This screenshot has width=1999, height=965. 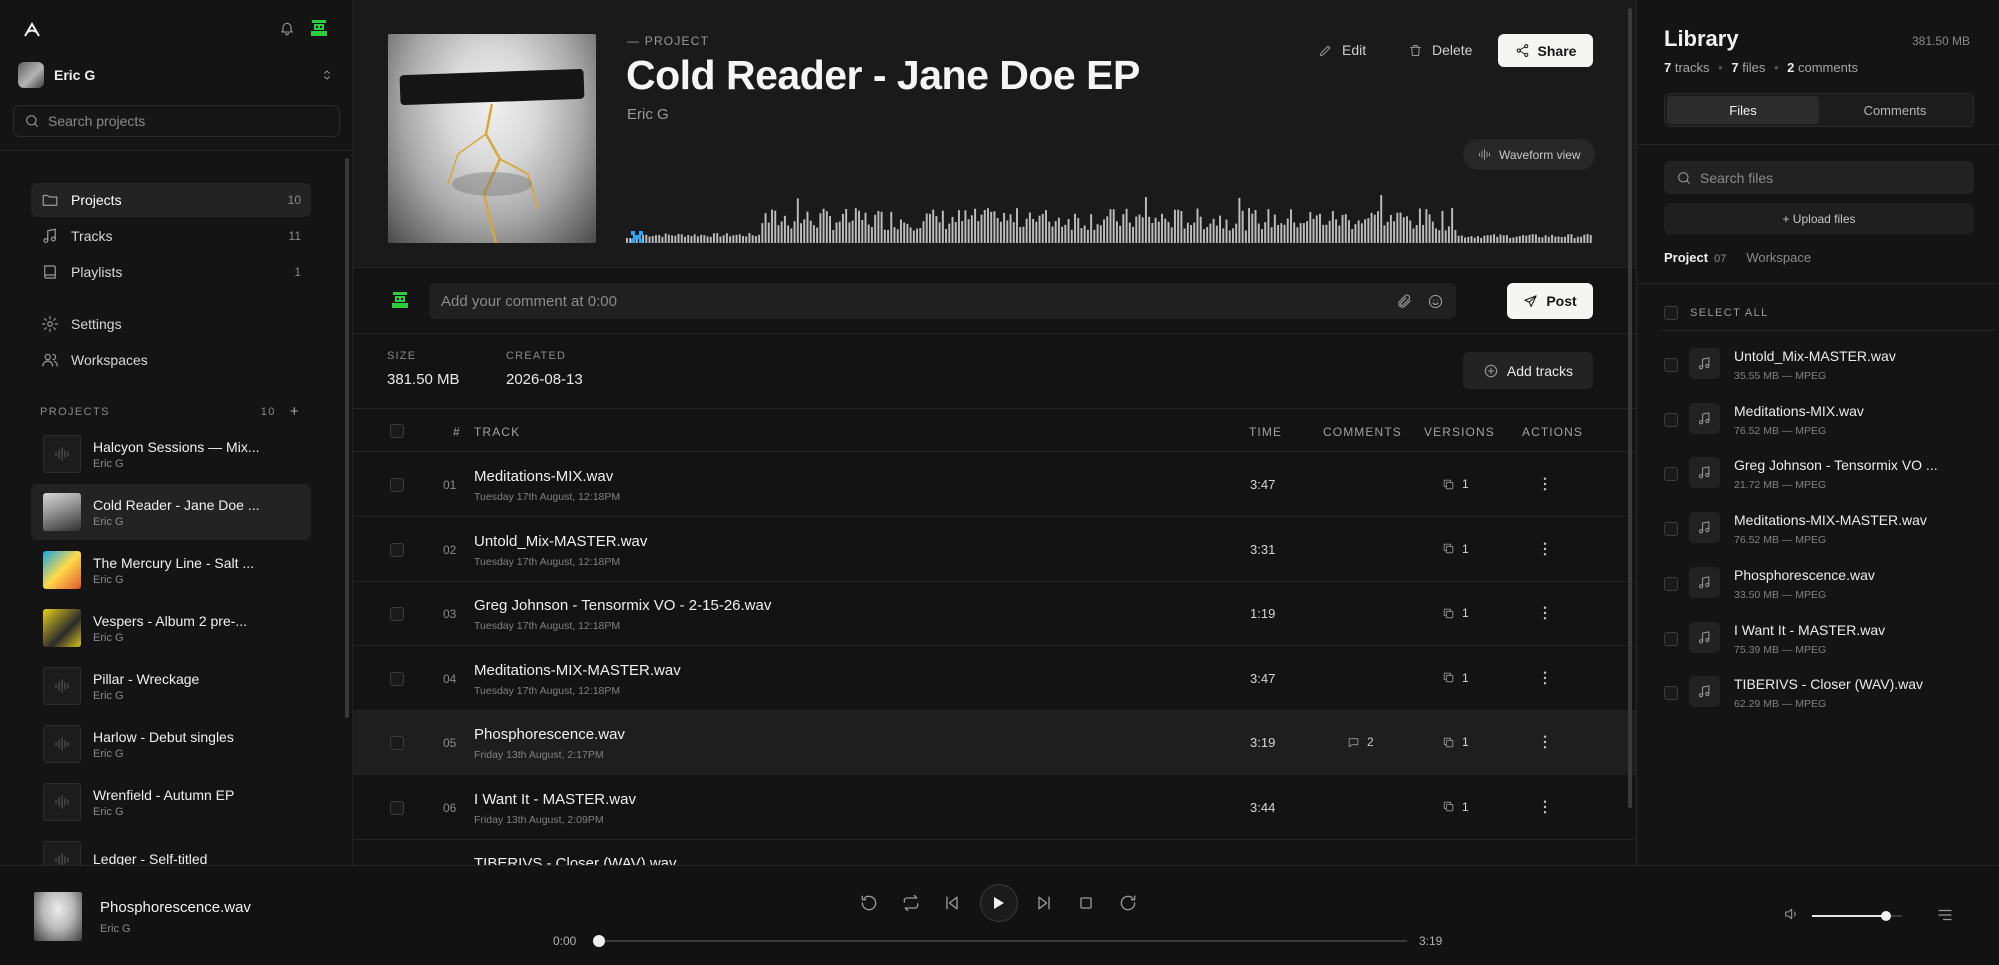 What do you see at coordinates (1895, 110) in the screenshot?
I see `tab-comments: Comments` at bounding box center [1895, 110].